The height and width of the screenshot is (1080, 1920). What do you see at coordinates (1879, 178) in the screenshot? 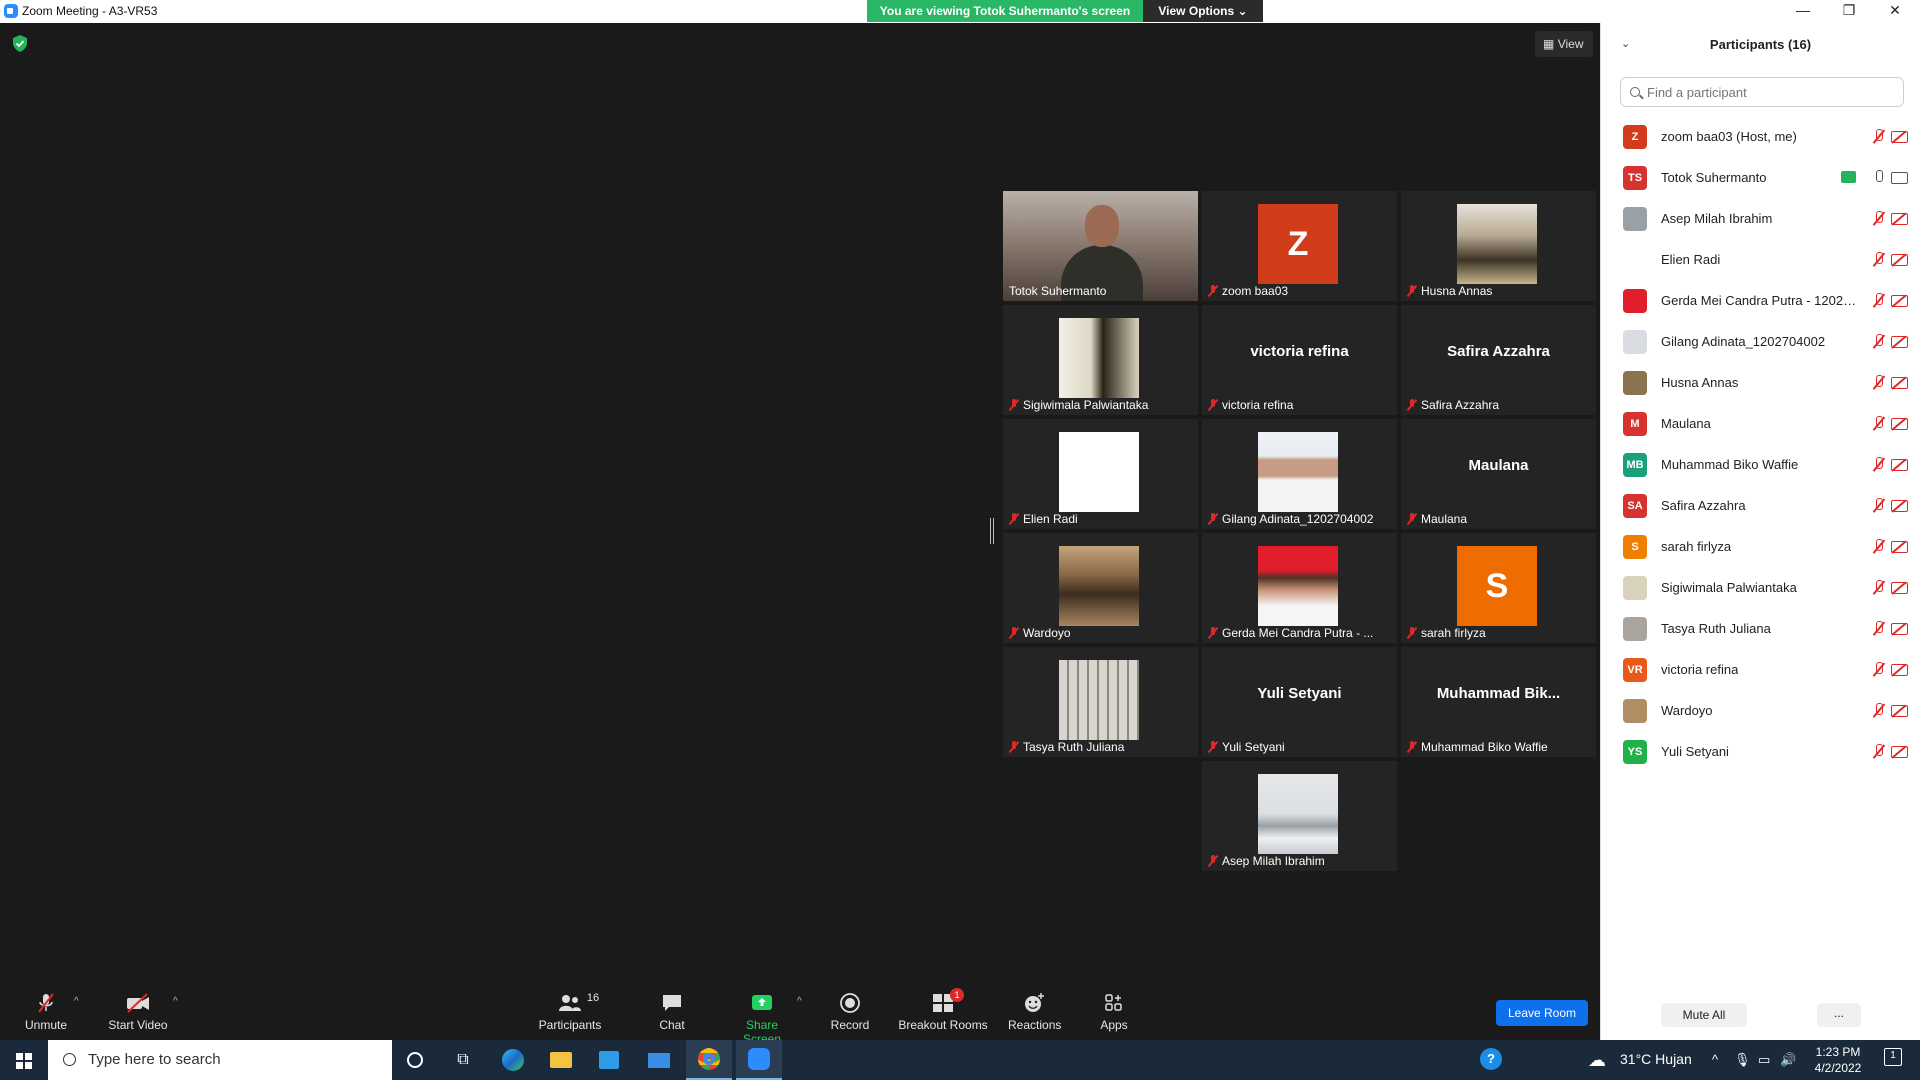
I see `microphone-icon` at bounding box center [1879, 178].